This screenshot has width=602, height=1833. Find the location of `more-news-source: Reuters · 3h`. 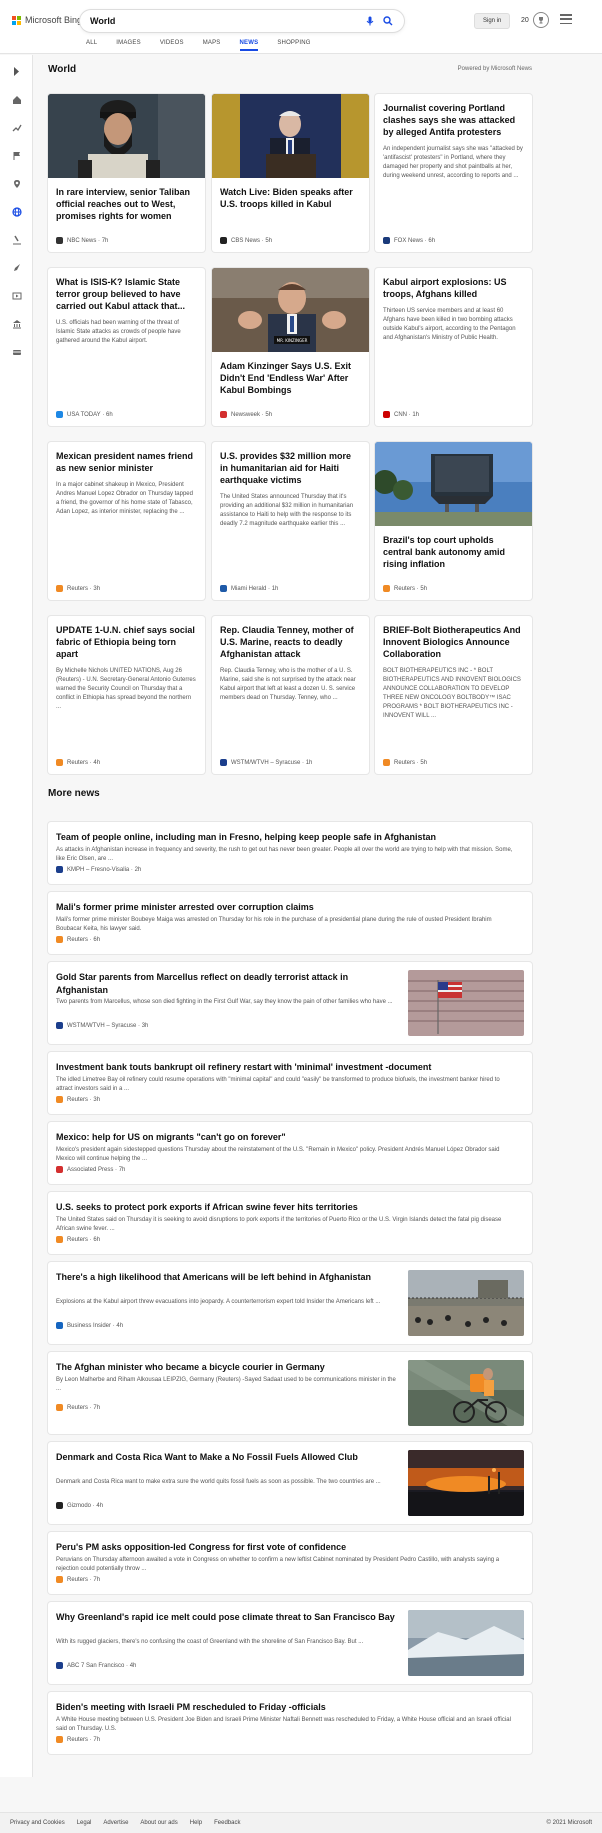

more-news-source: Reuters · 3h is located at coordinates (78, 1099).